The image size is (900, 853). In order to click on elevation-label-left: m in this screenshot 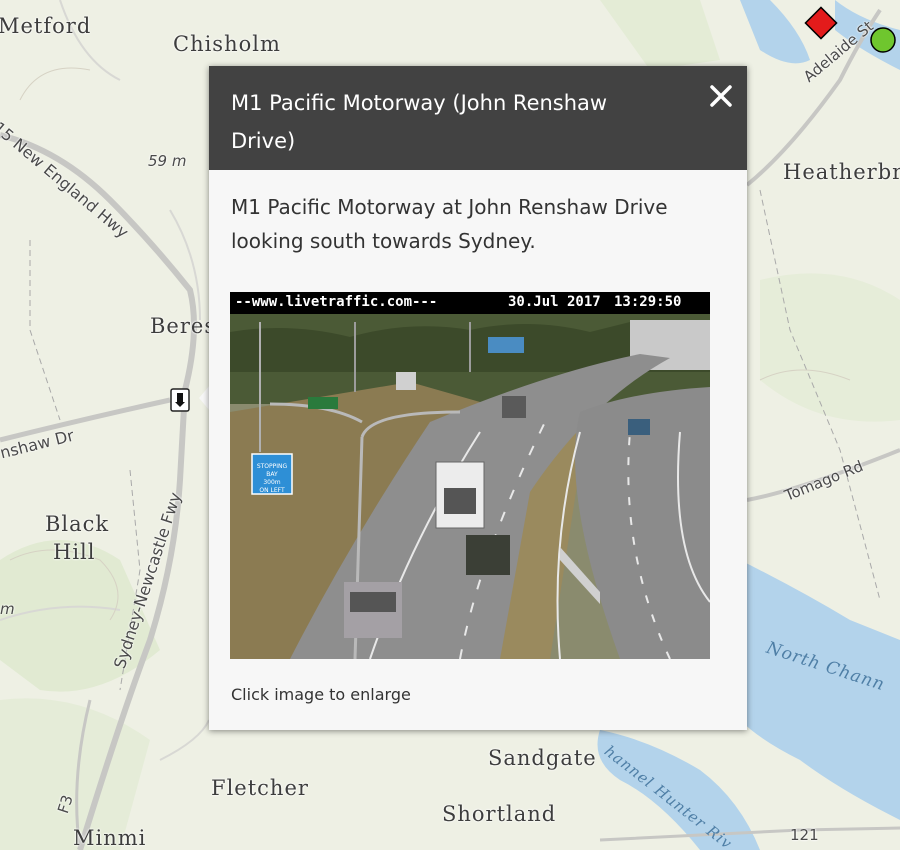, I will do `click(7, 609)`.